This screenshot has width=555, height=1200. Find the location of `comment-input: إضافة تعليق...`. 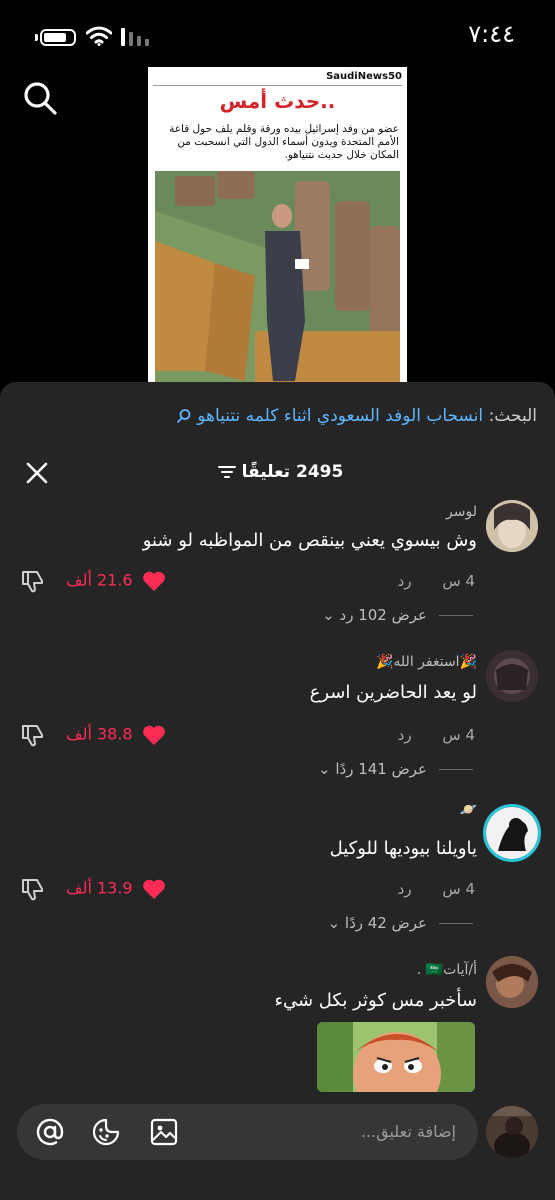

comment-input: إضافة تعليق... is located at coordinates (408, 1131).